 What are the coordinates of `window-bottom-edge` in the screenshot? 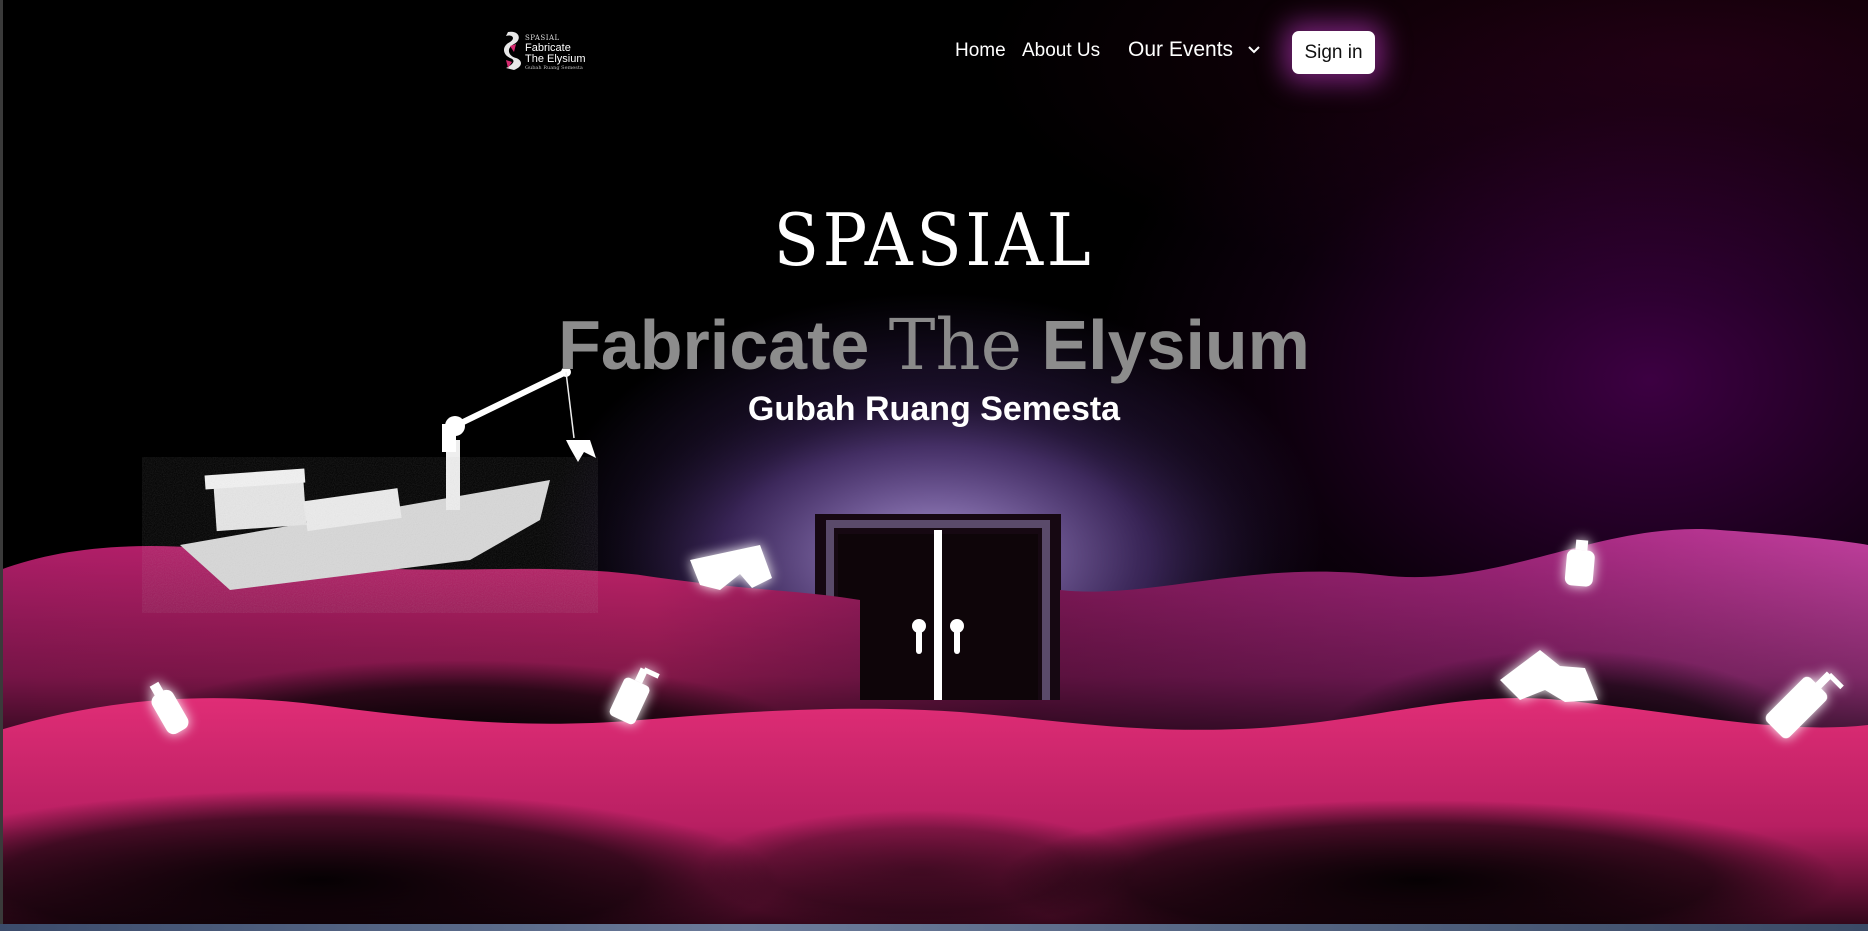 It's located at (934, 927).